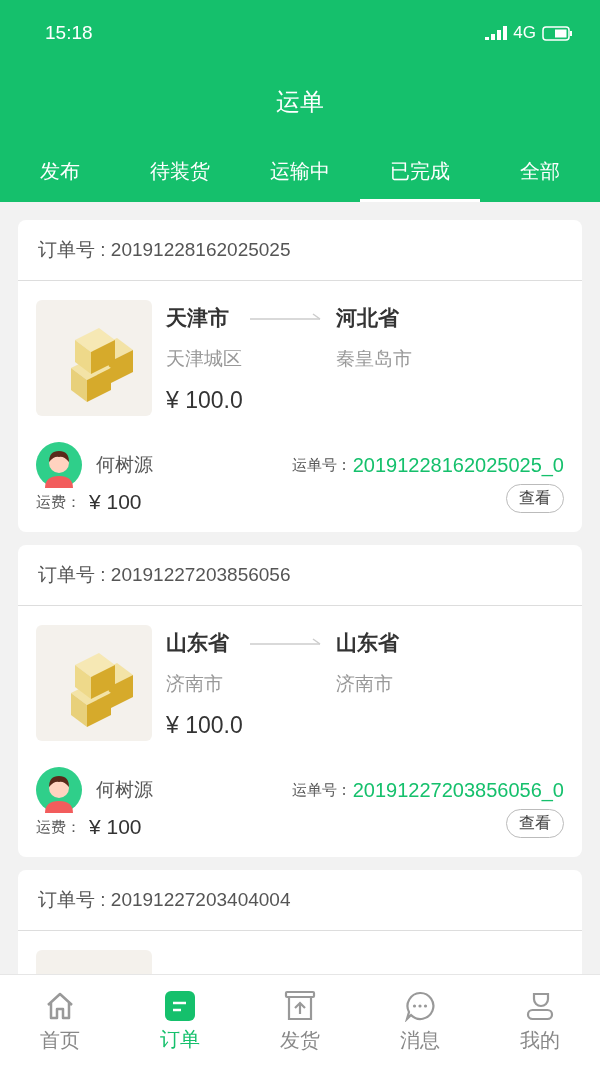  I want to click on battery-icon, so click(557, 33).